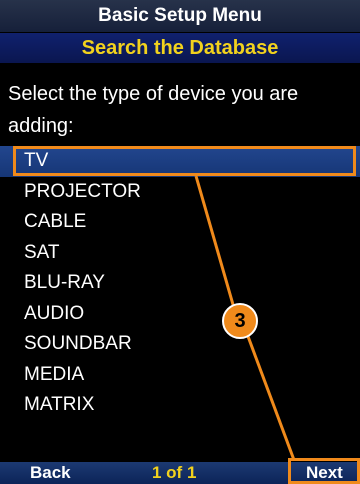 The width and height of the screenshot is (360, 484). What do you see at coordinates (216, 245) in the screenshot?
I see `leader-line-to-tv` at bounding box center [216, 245].